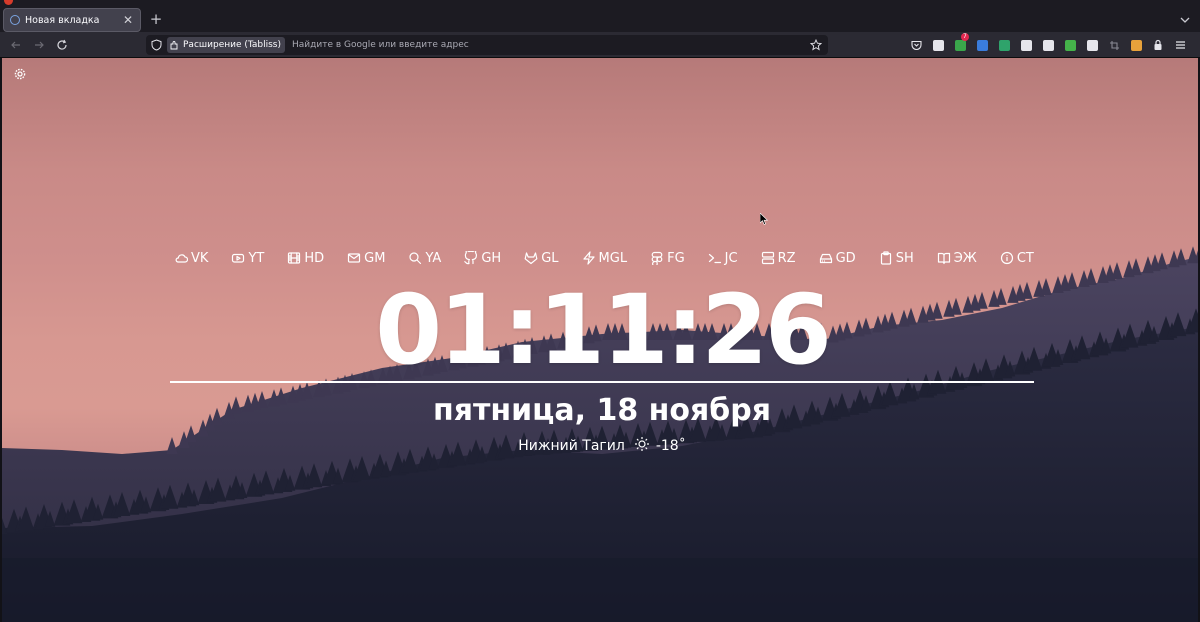 This screenshot has height=622, width=1200. I want to click on back-button, so click(16, 45).